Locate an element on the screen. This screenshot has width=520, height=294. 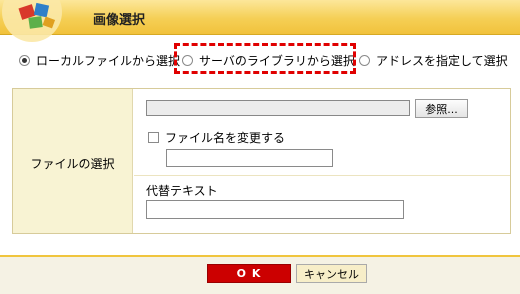
ok-button: O K is located at coordinates (249, 273).